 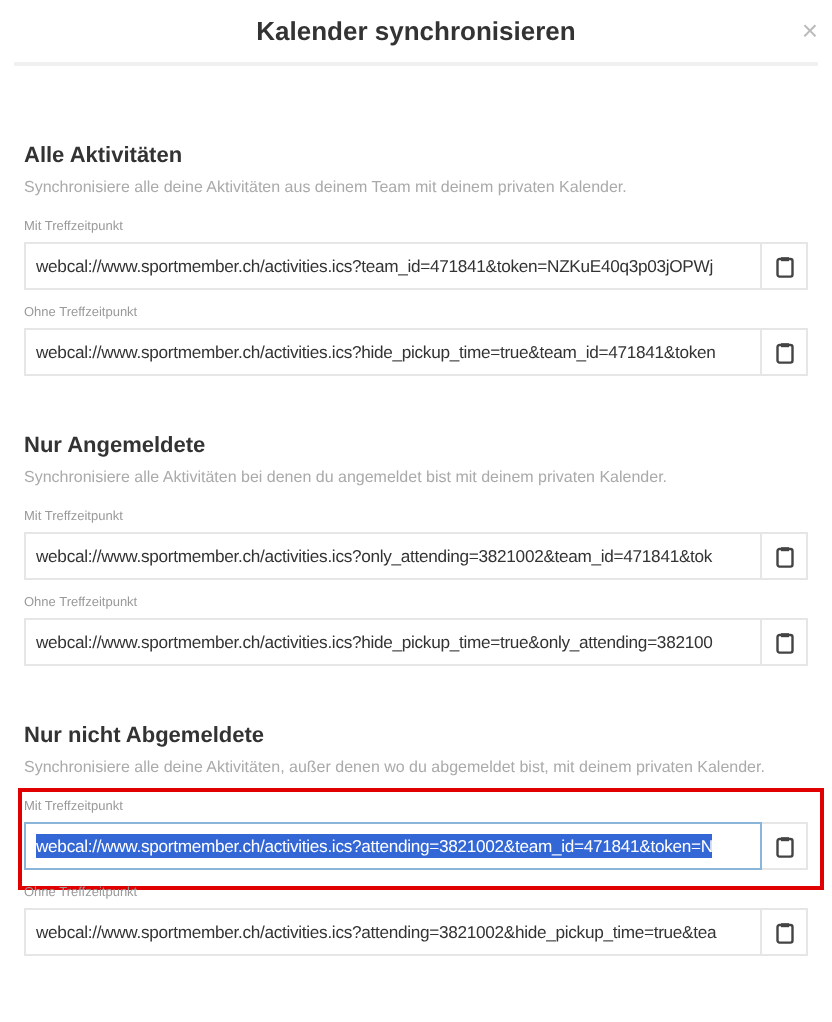 What do you see at coordinates (393, 846) in the screenshot?
I see `url-field: webcal://www.sportmember.ch/activities.ics?attending=3821002&team_id=471841&token=N` at bounding box center [393, 846].